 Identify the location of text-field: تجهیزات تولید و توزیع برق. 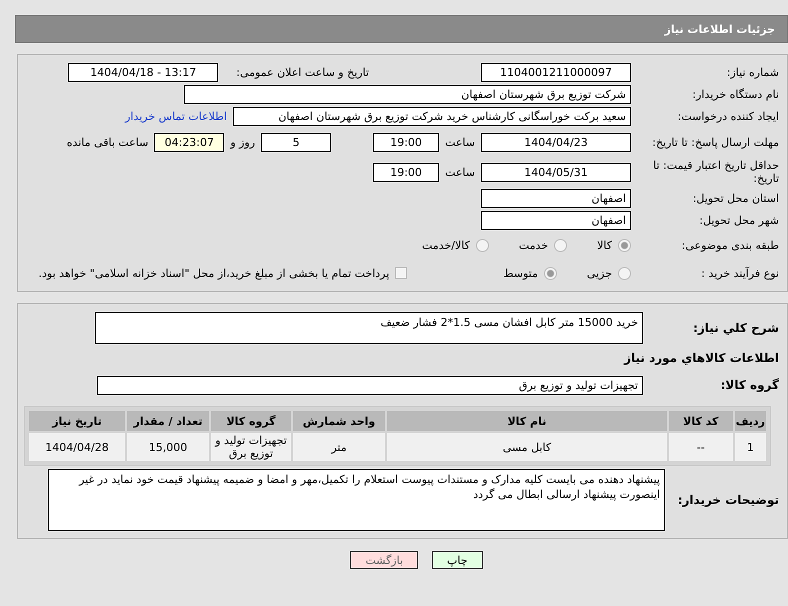
(370, 385).